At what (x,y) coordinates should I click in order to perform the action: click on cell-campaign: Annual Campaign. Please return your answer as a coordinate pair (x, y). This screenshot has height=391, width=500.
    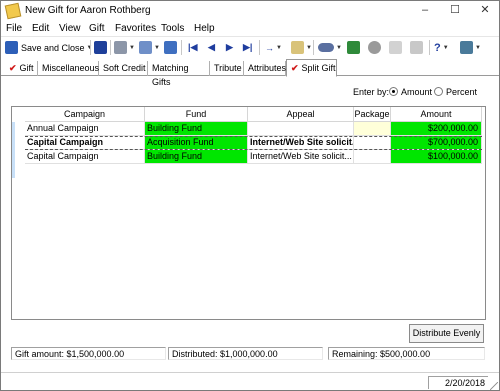
    Looking at the image, I should click on (85, 129).